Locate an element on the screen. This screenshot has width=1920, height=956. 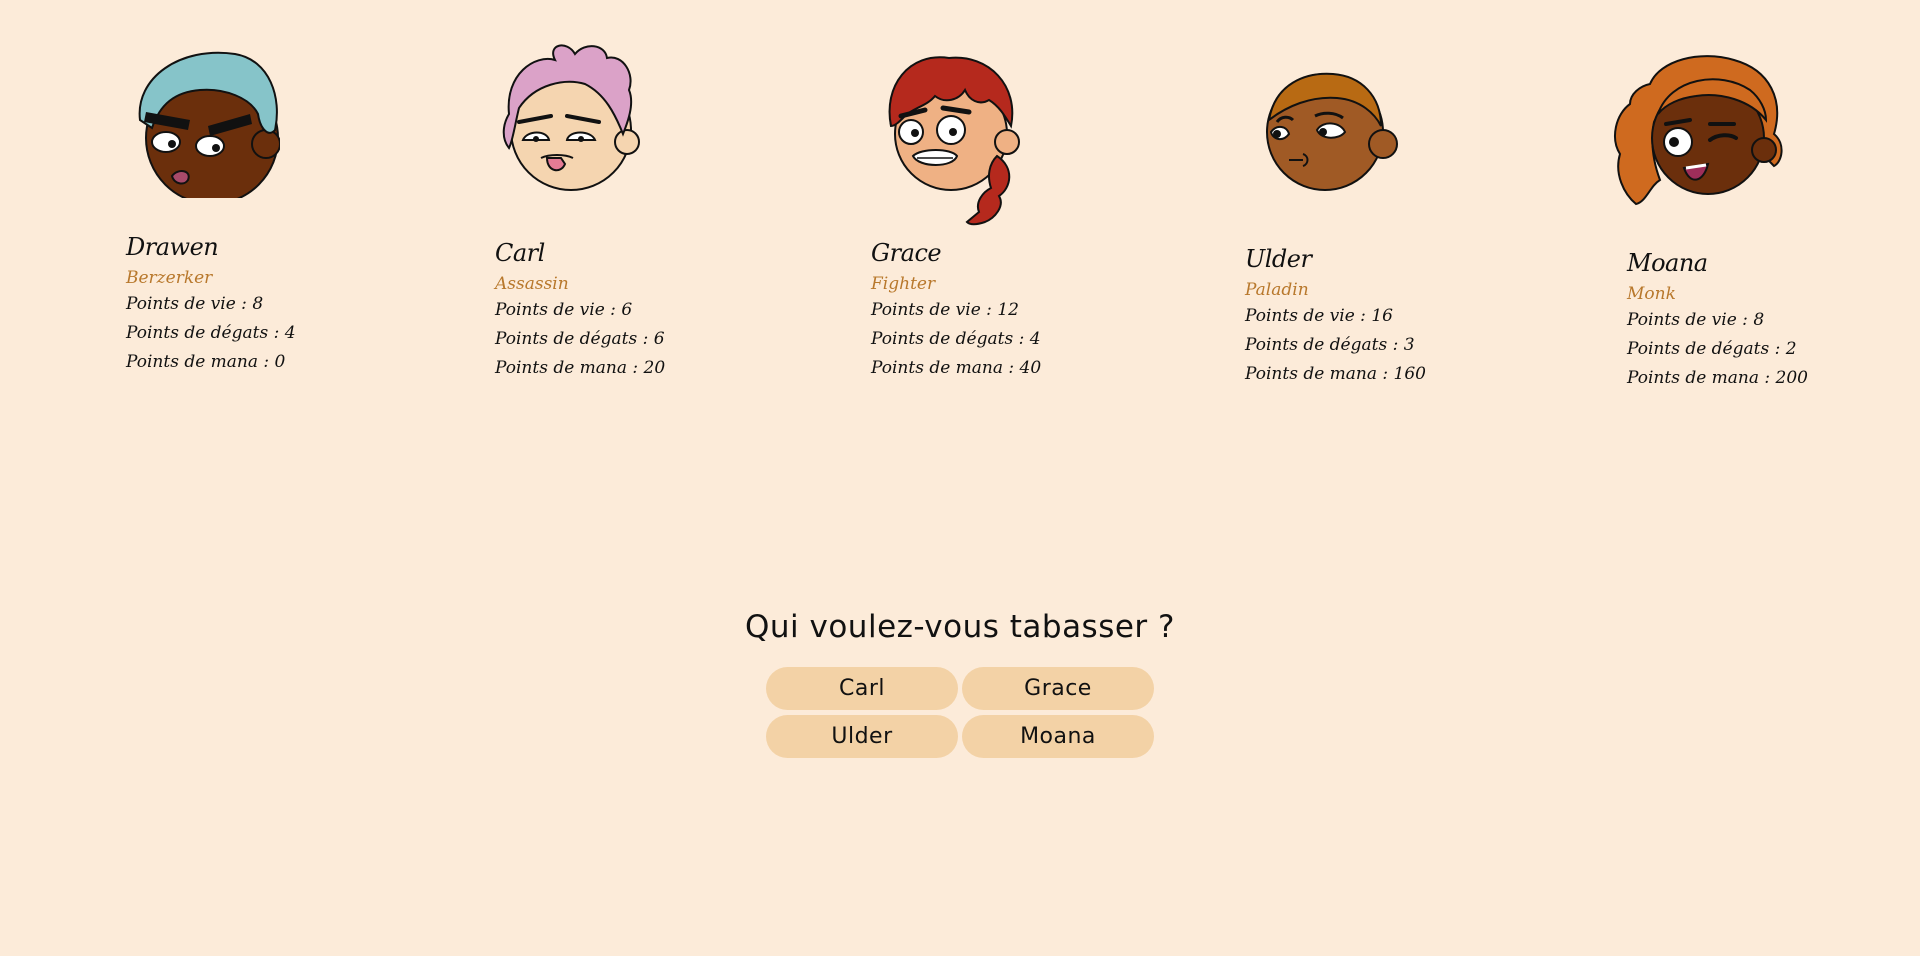
character-class: Paladin is located at coordinates (1277, 290).